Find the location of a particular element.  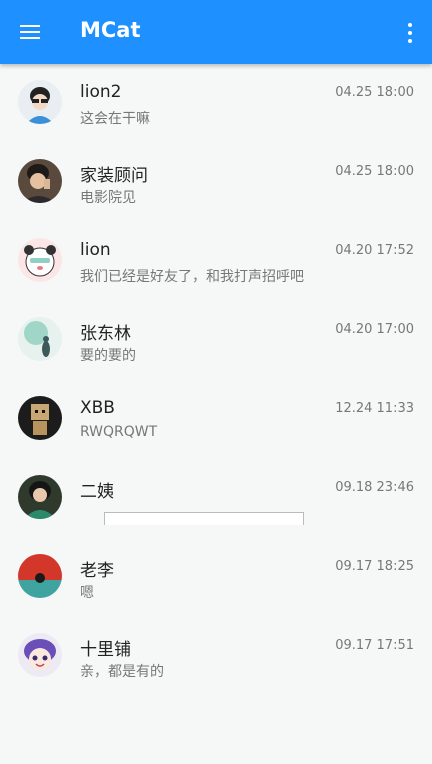

chat-last-message: 要的要的 is located at coordinates (108, 356).